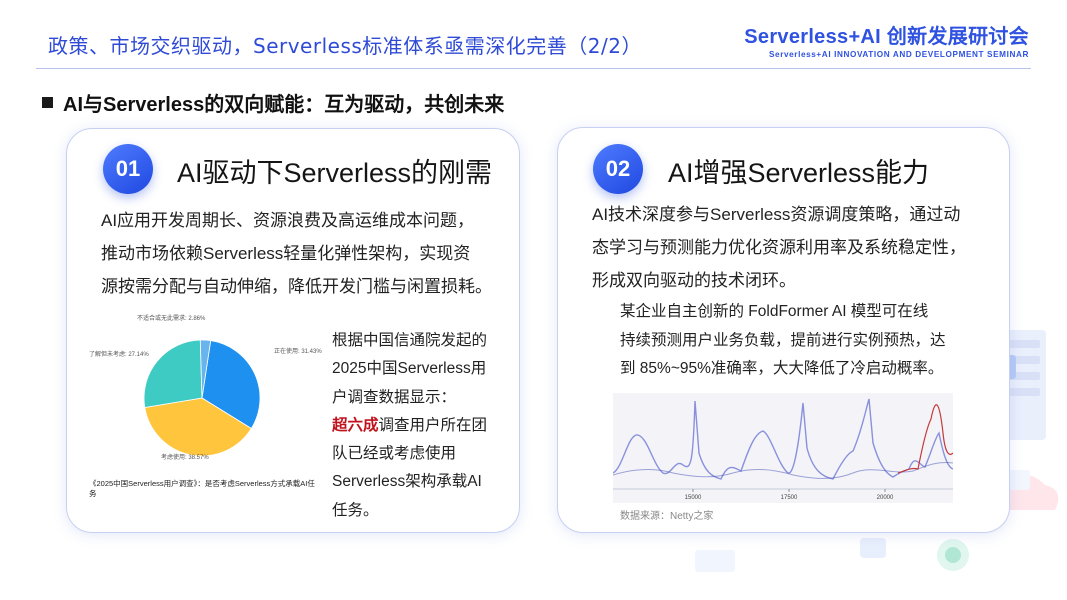 The image size is (1067, 600). I want to click on desc-line: 形成双向驱动的技术闭环。, so click(694, 280).